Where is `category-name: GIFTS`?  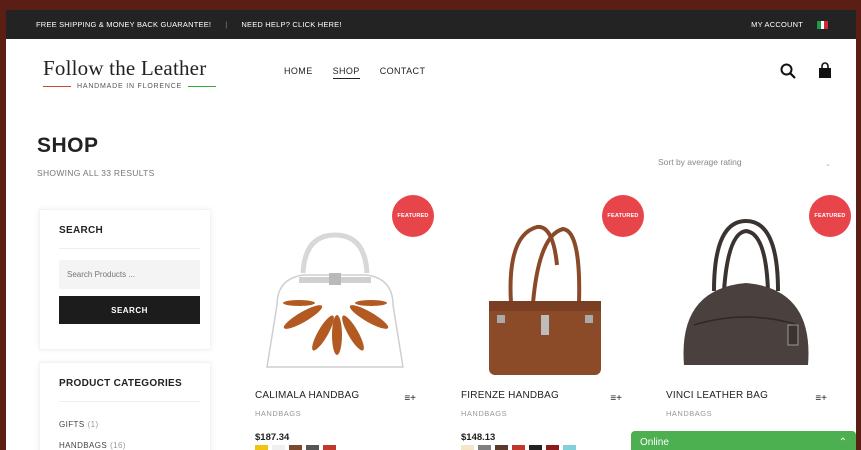
category-name: GIFTS is located at coordinates (72, 424).